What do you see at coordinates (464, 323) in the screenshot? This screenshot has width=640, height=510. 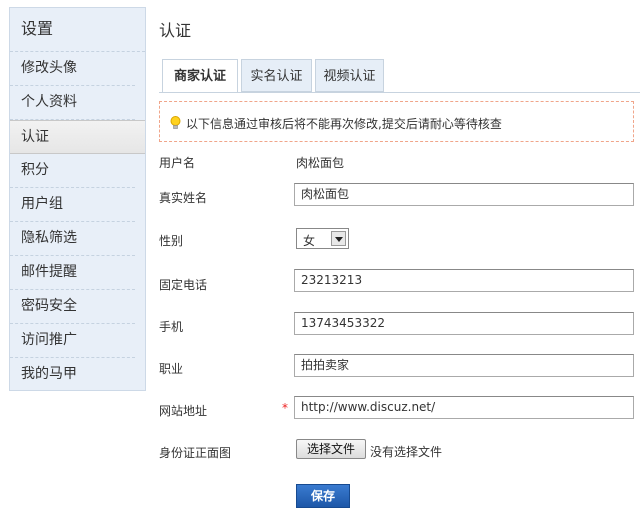 I see `mobile-input: 13743453322` at bounding box center [464, 323].